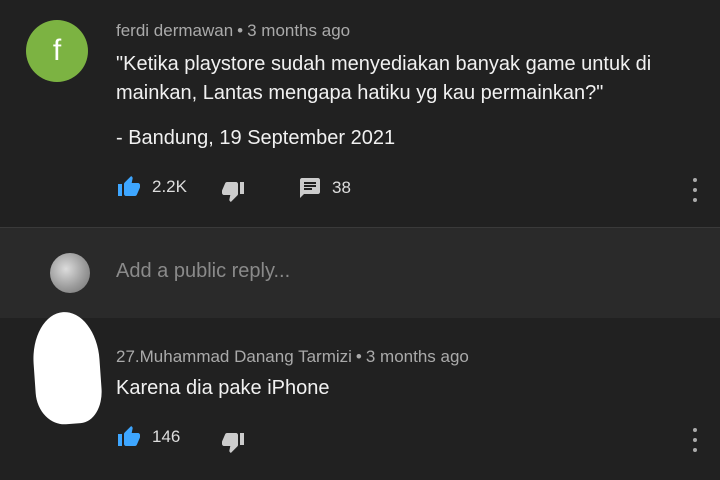  Describe the element at coordinates (298, 30) in the screenshot. I see `comment-time: 3 months ago` at that location.